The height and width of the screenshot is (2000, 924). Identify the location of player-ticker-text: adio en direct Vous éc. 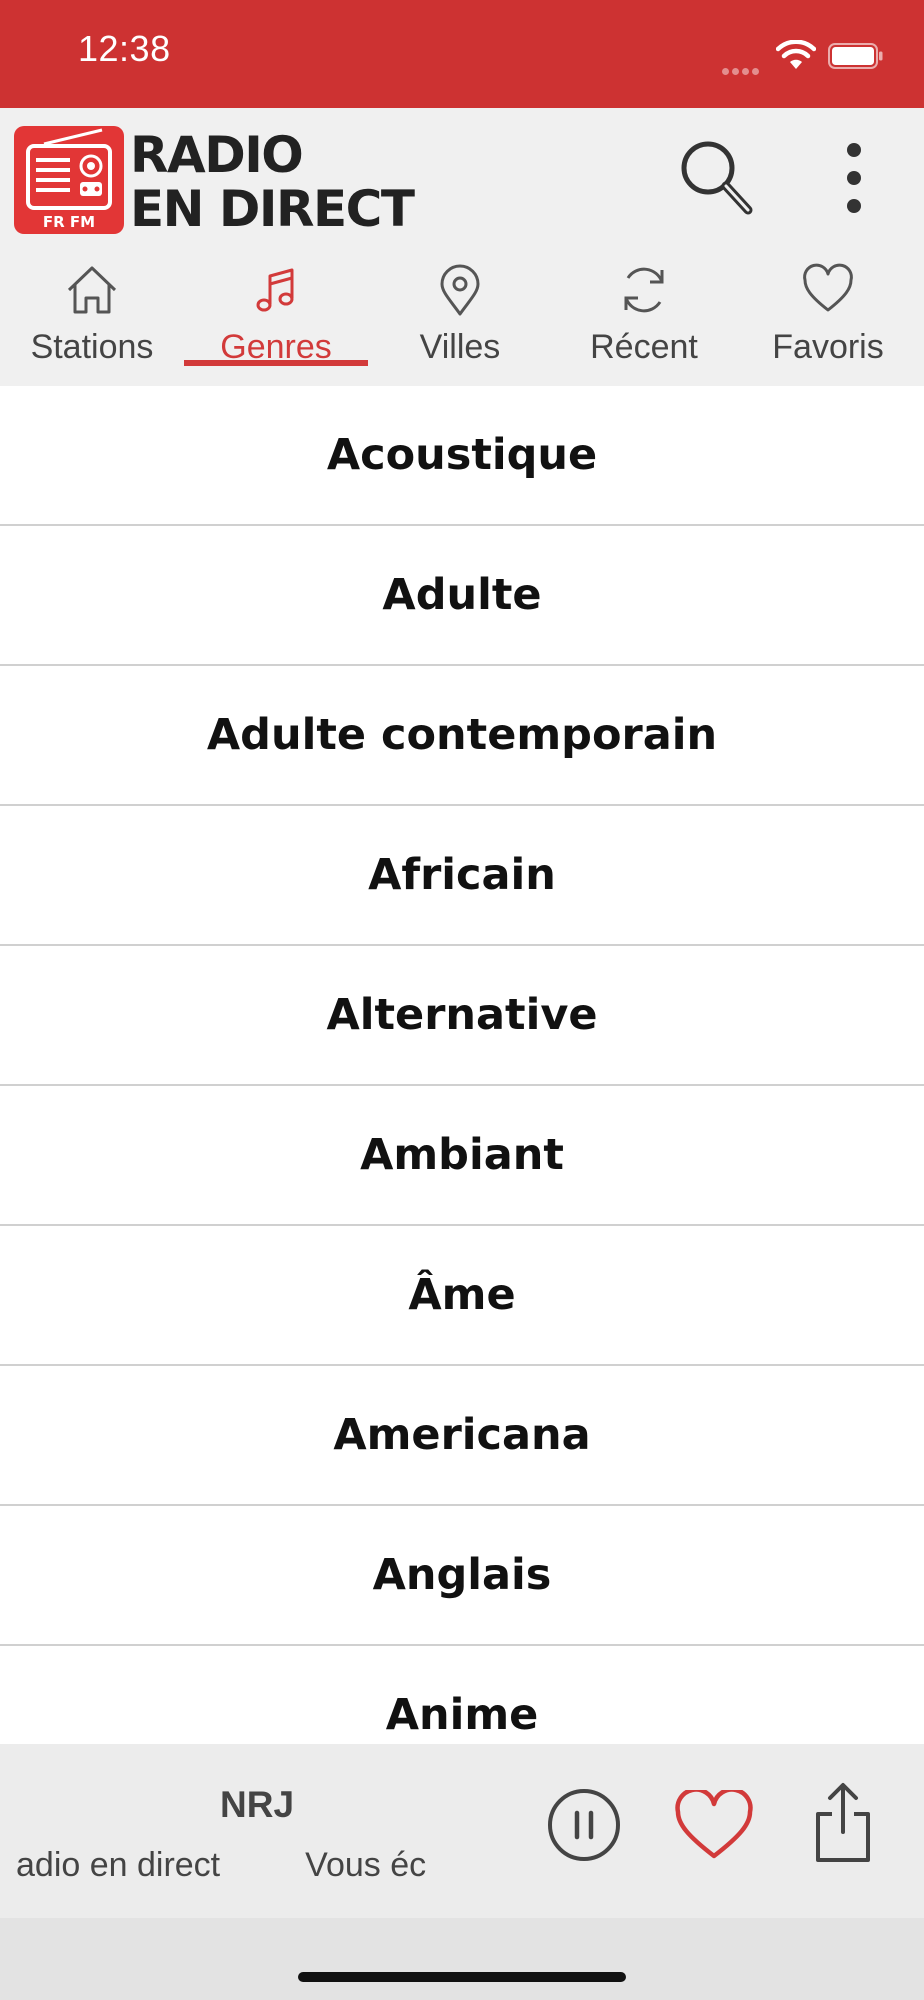
(221, 1865).